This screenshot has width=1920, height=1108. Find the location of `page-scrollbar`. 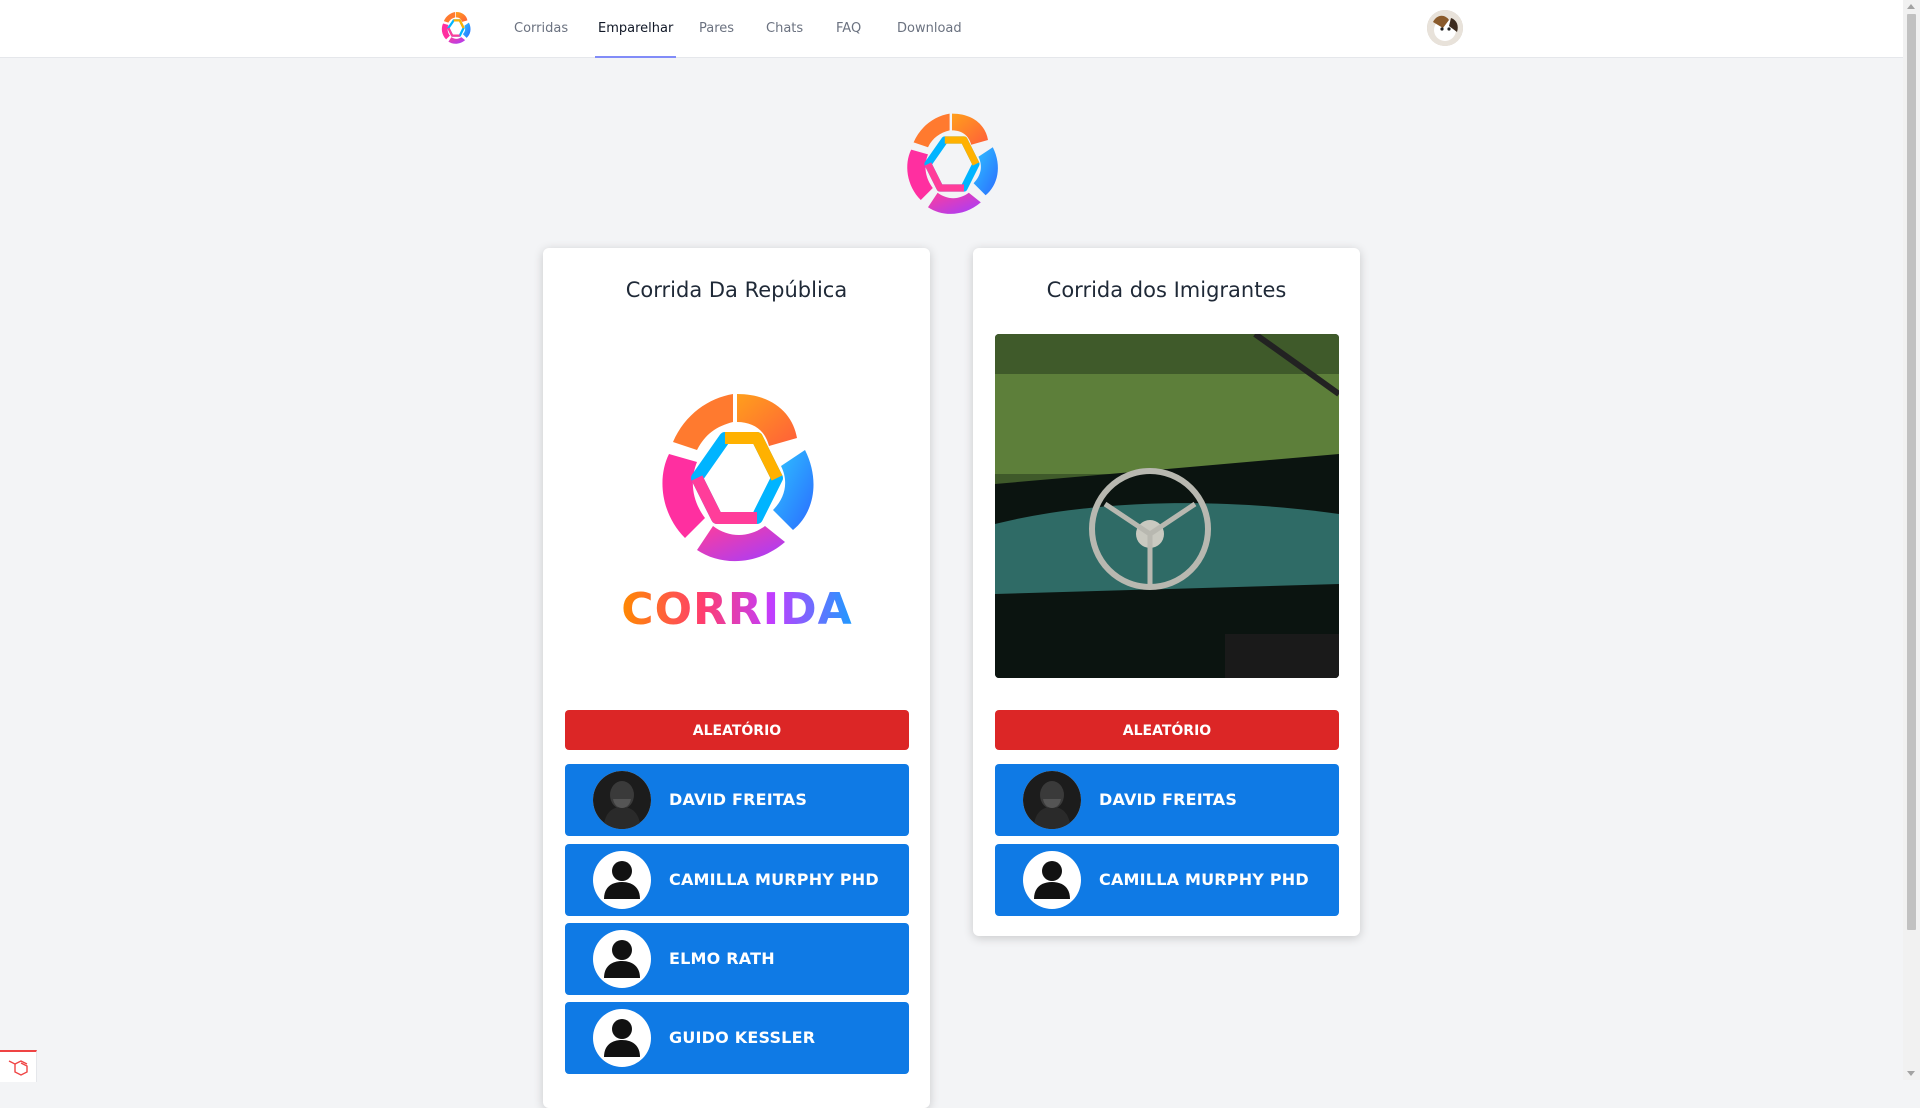

page-scrollbar is located at coordinates (1911, 540).